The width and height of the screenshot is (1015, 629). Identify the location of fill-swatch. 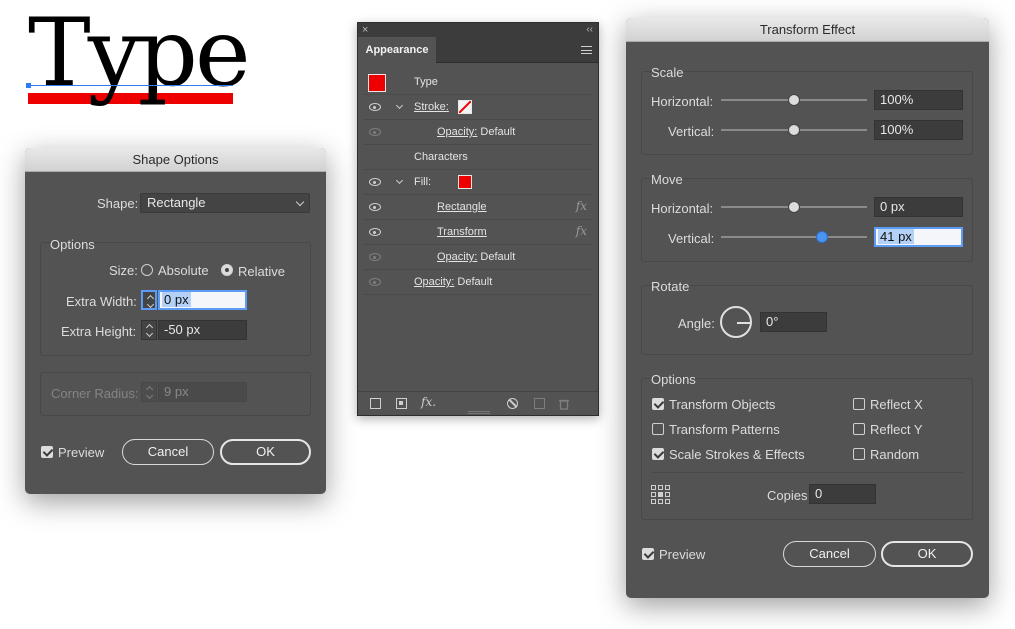
(465, 182).